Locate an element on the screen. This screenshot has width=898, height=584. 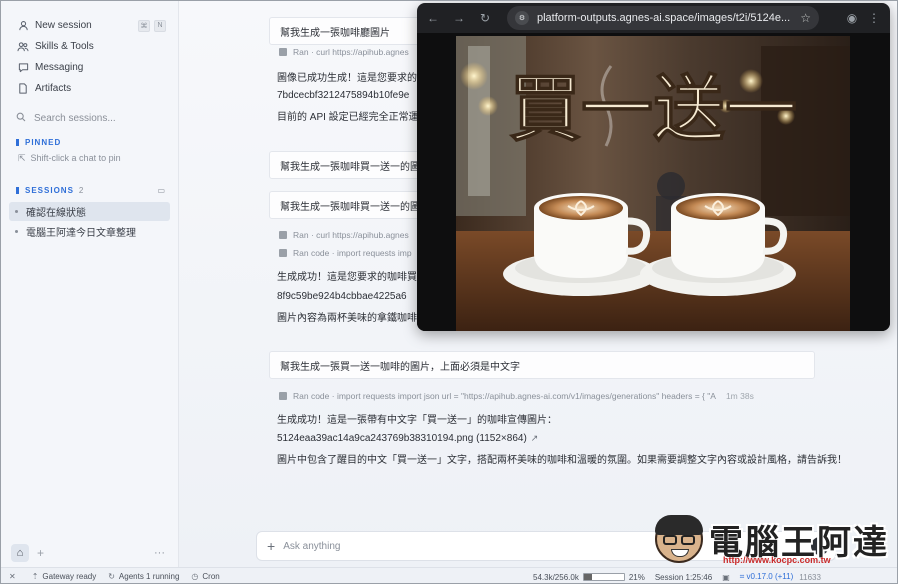
watermark-url: http://www.kocpc.com.tw is located at coordinates (777, 560).